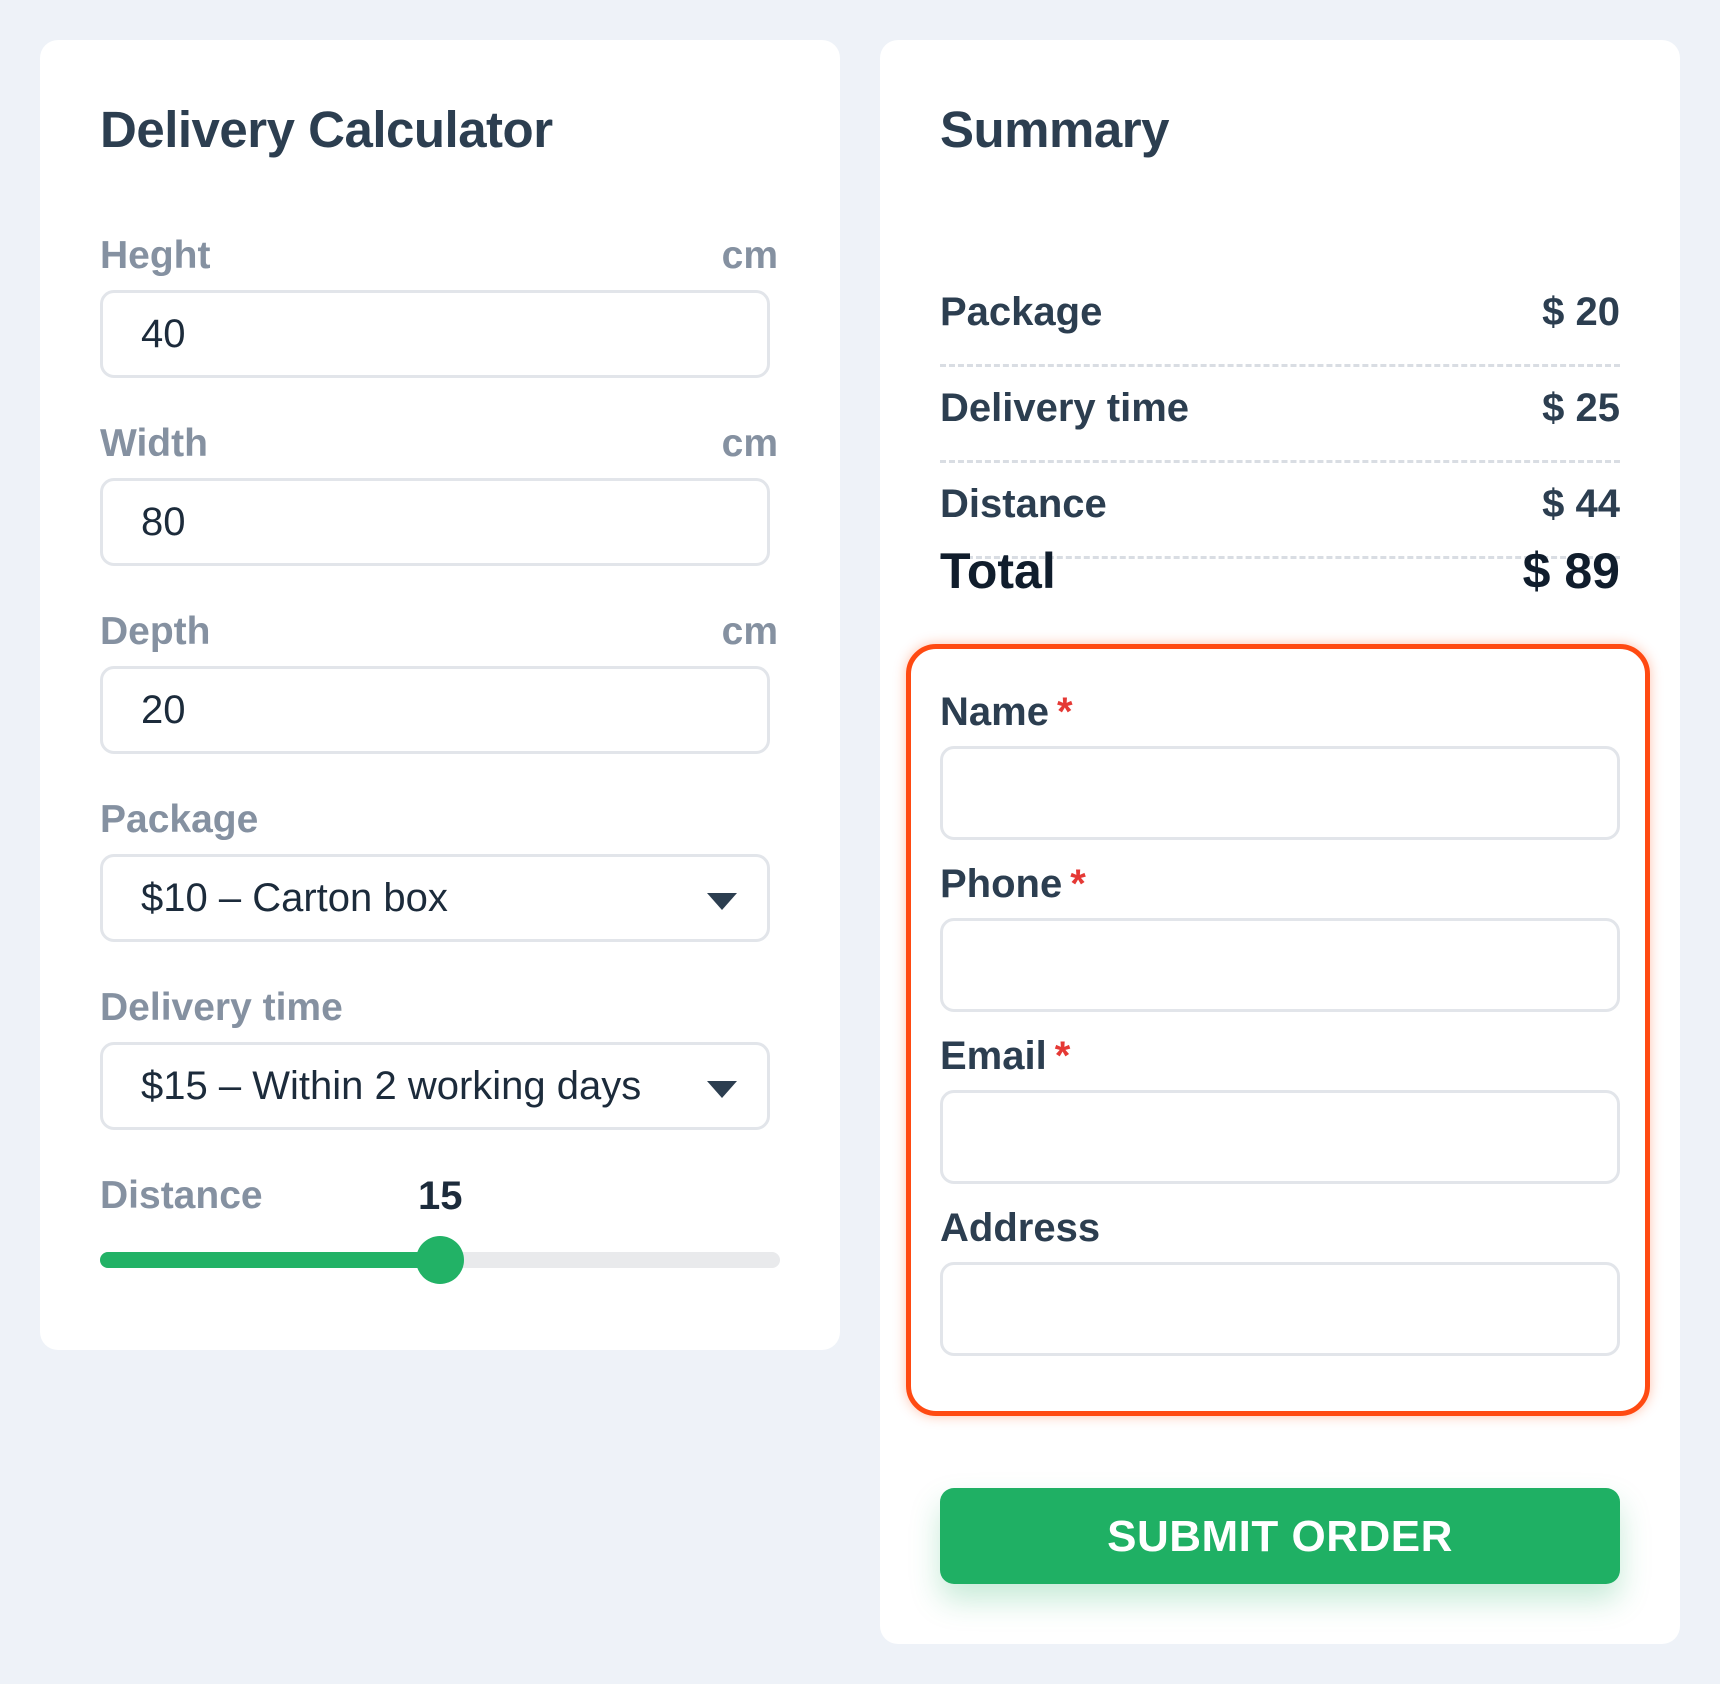 Image resolution: width=1720 pixels, height=1684 pixels. What do you see at coordinates (163, 710) in the screenshot?
I see `depth-value: 20` at bounding box center [163, 710].